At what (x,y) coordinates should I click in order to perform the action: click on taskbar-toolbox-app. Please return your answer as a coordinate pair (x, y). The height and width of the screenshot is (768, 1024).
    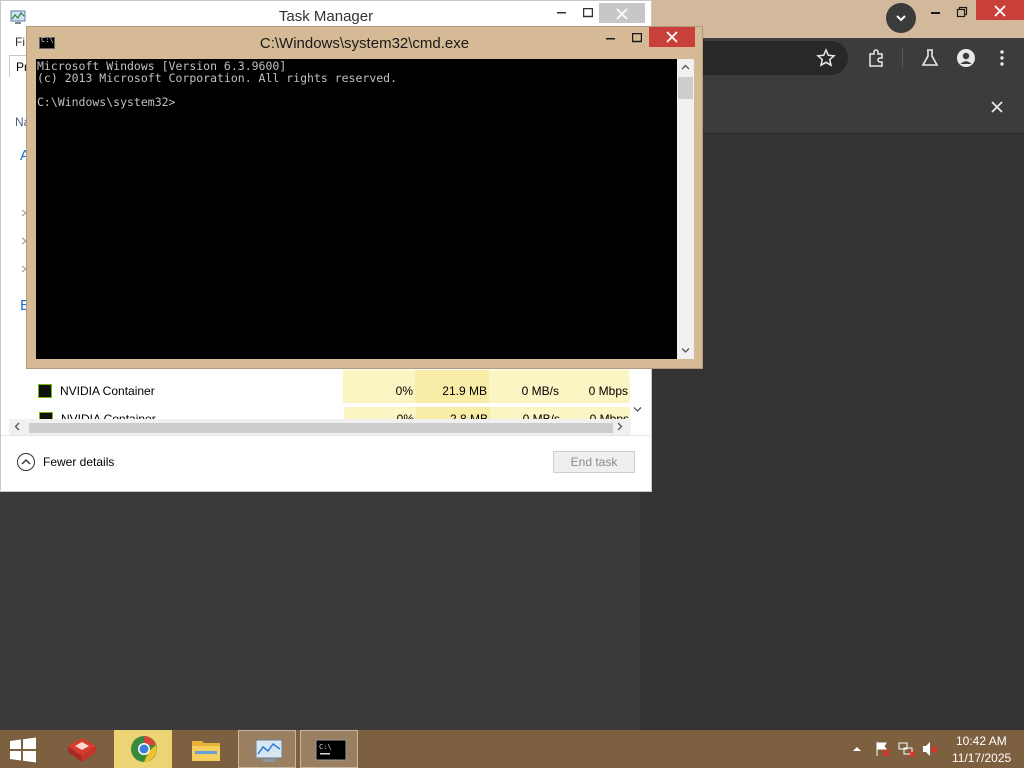
    Looking at the image, I should click on (81, 749).